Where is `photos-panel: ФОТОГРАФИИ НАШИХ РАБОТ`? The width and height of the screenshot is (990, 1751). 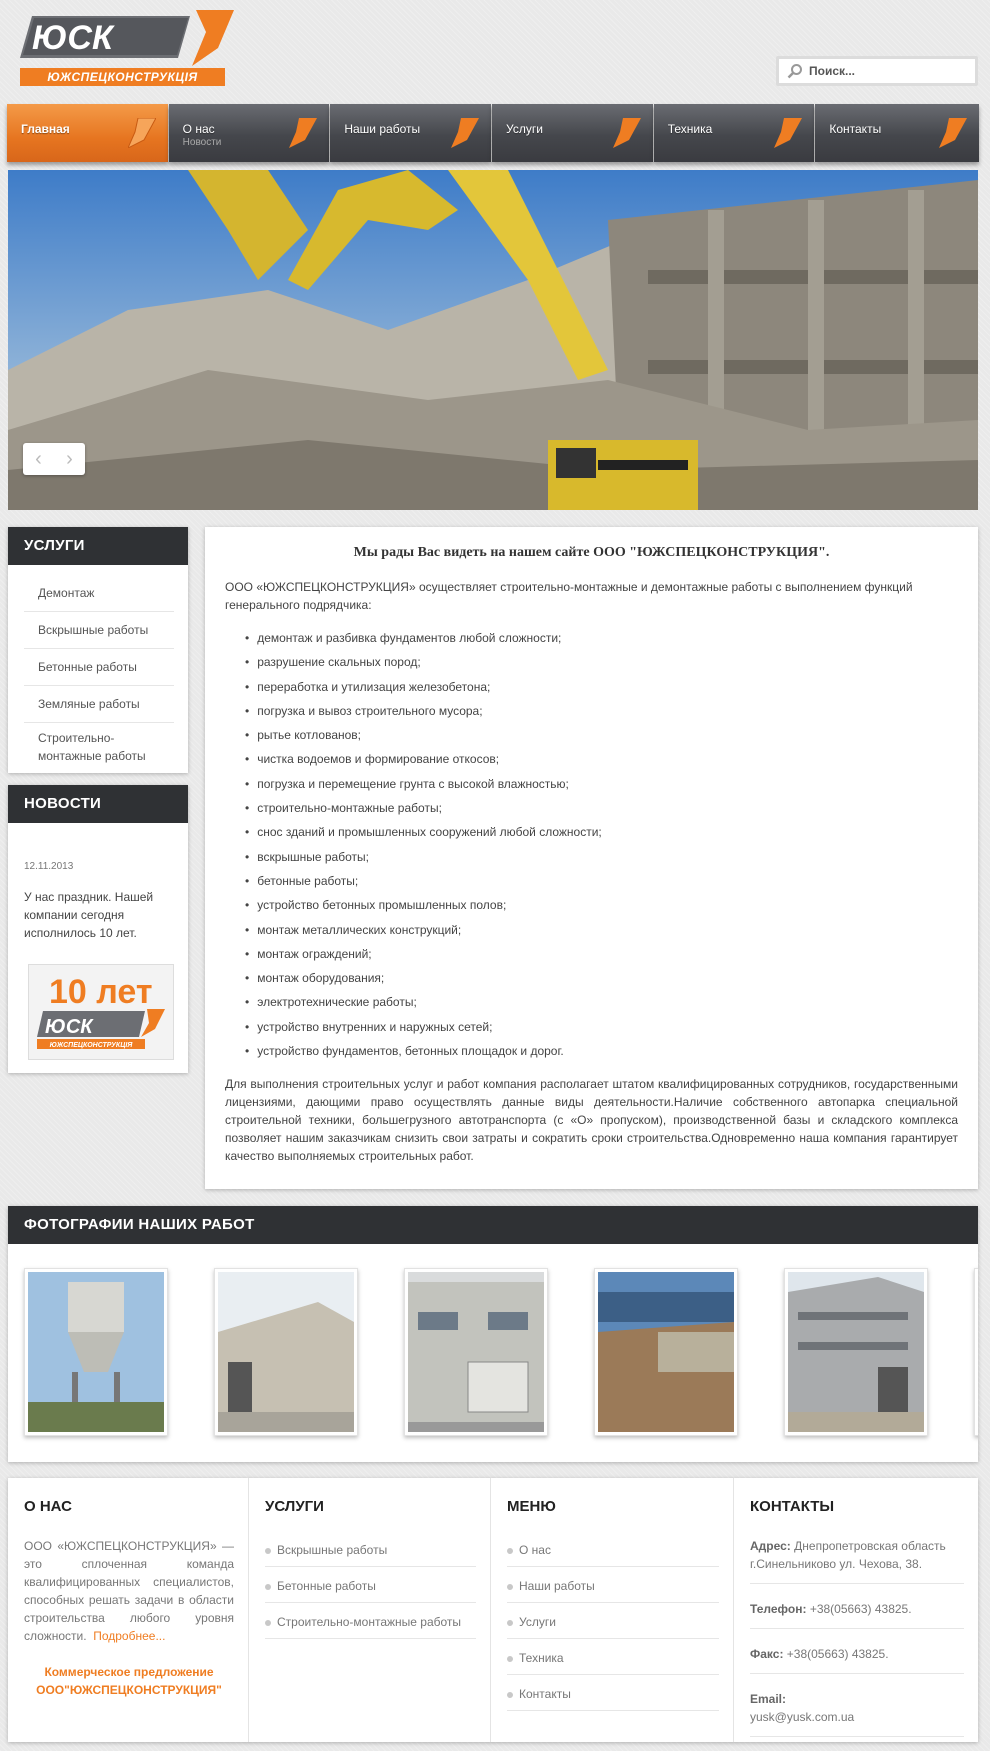
photos-panel: ФОТОГРАФИИ НАШИХ РАБОТ is located at coordinates (493, 1334).